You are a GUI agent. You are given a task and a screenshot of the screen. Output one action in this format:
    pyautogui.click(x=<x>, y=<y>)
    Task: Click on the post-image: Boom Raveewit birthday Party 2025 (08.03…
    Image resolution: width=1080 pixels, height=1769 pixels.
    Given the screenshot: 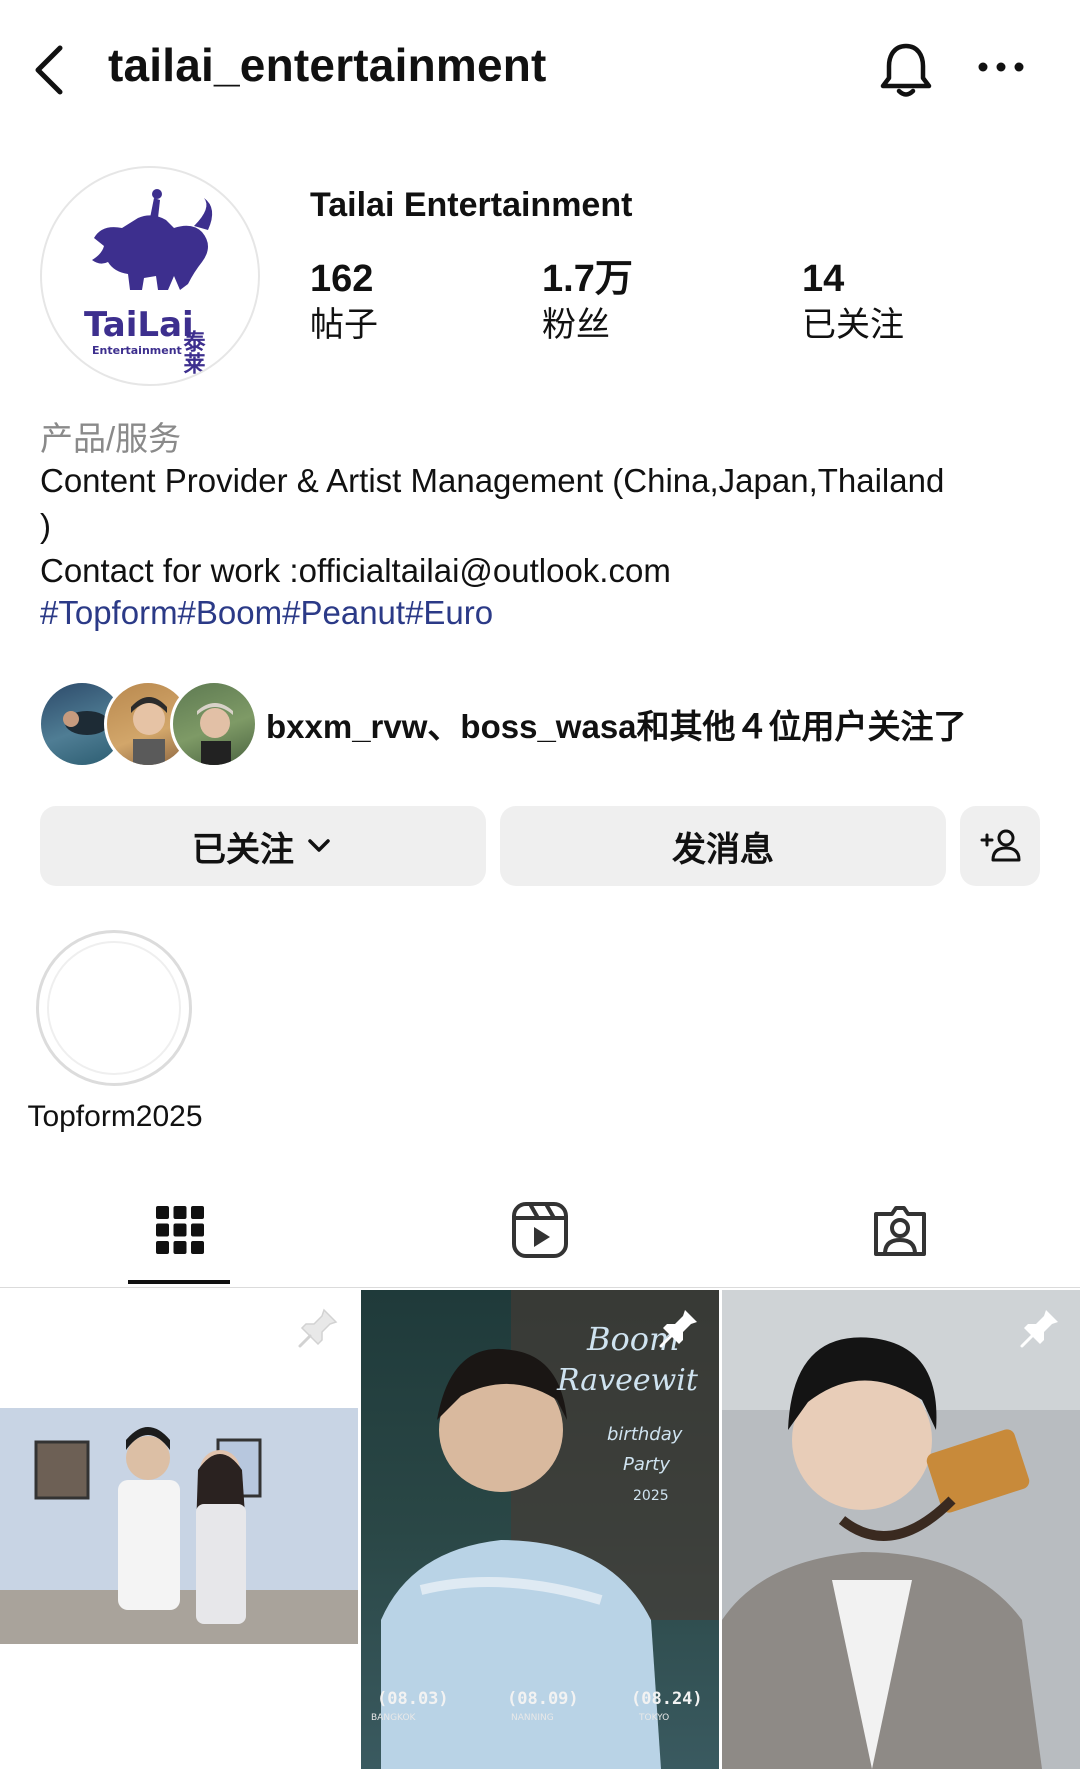 What is the action you would take?
    pyautogui.click(x=540, y=1529)
    